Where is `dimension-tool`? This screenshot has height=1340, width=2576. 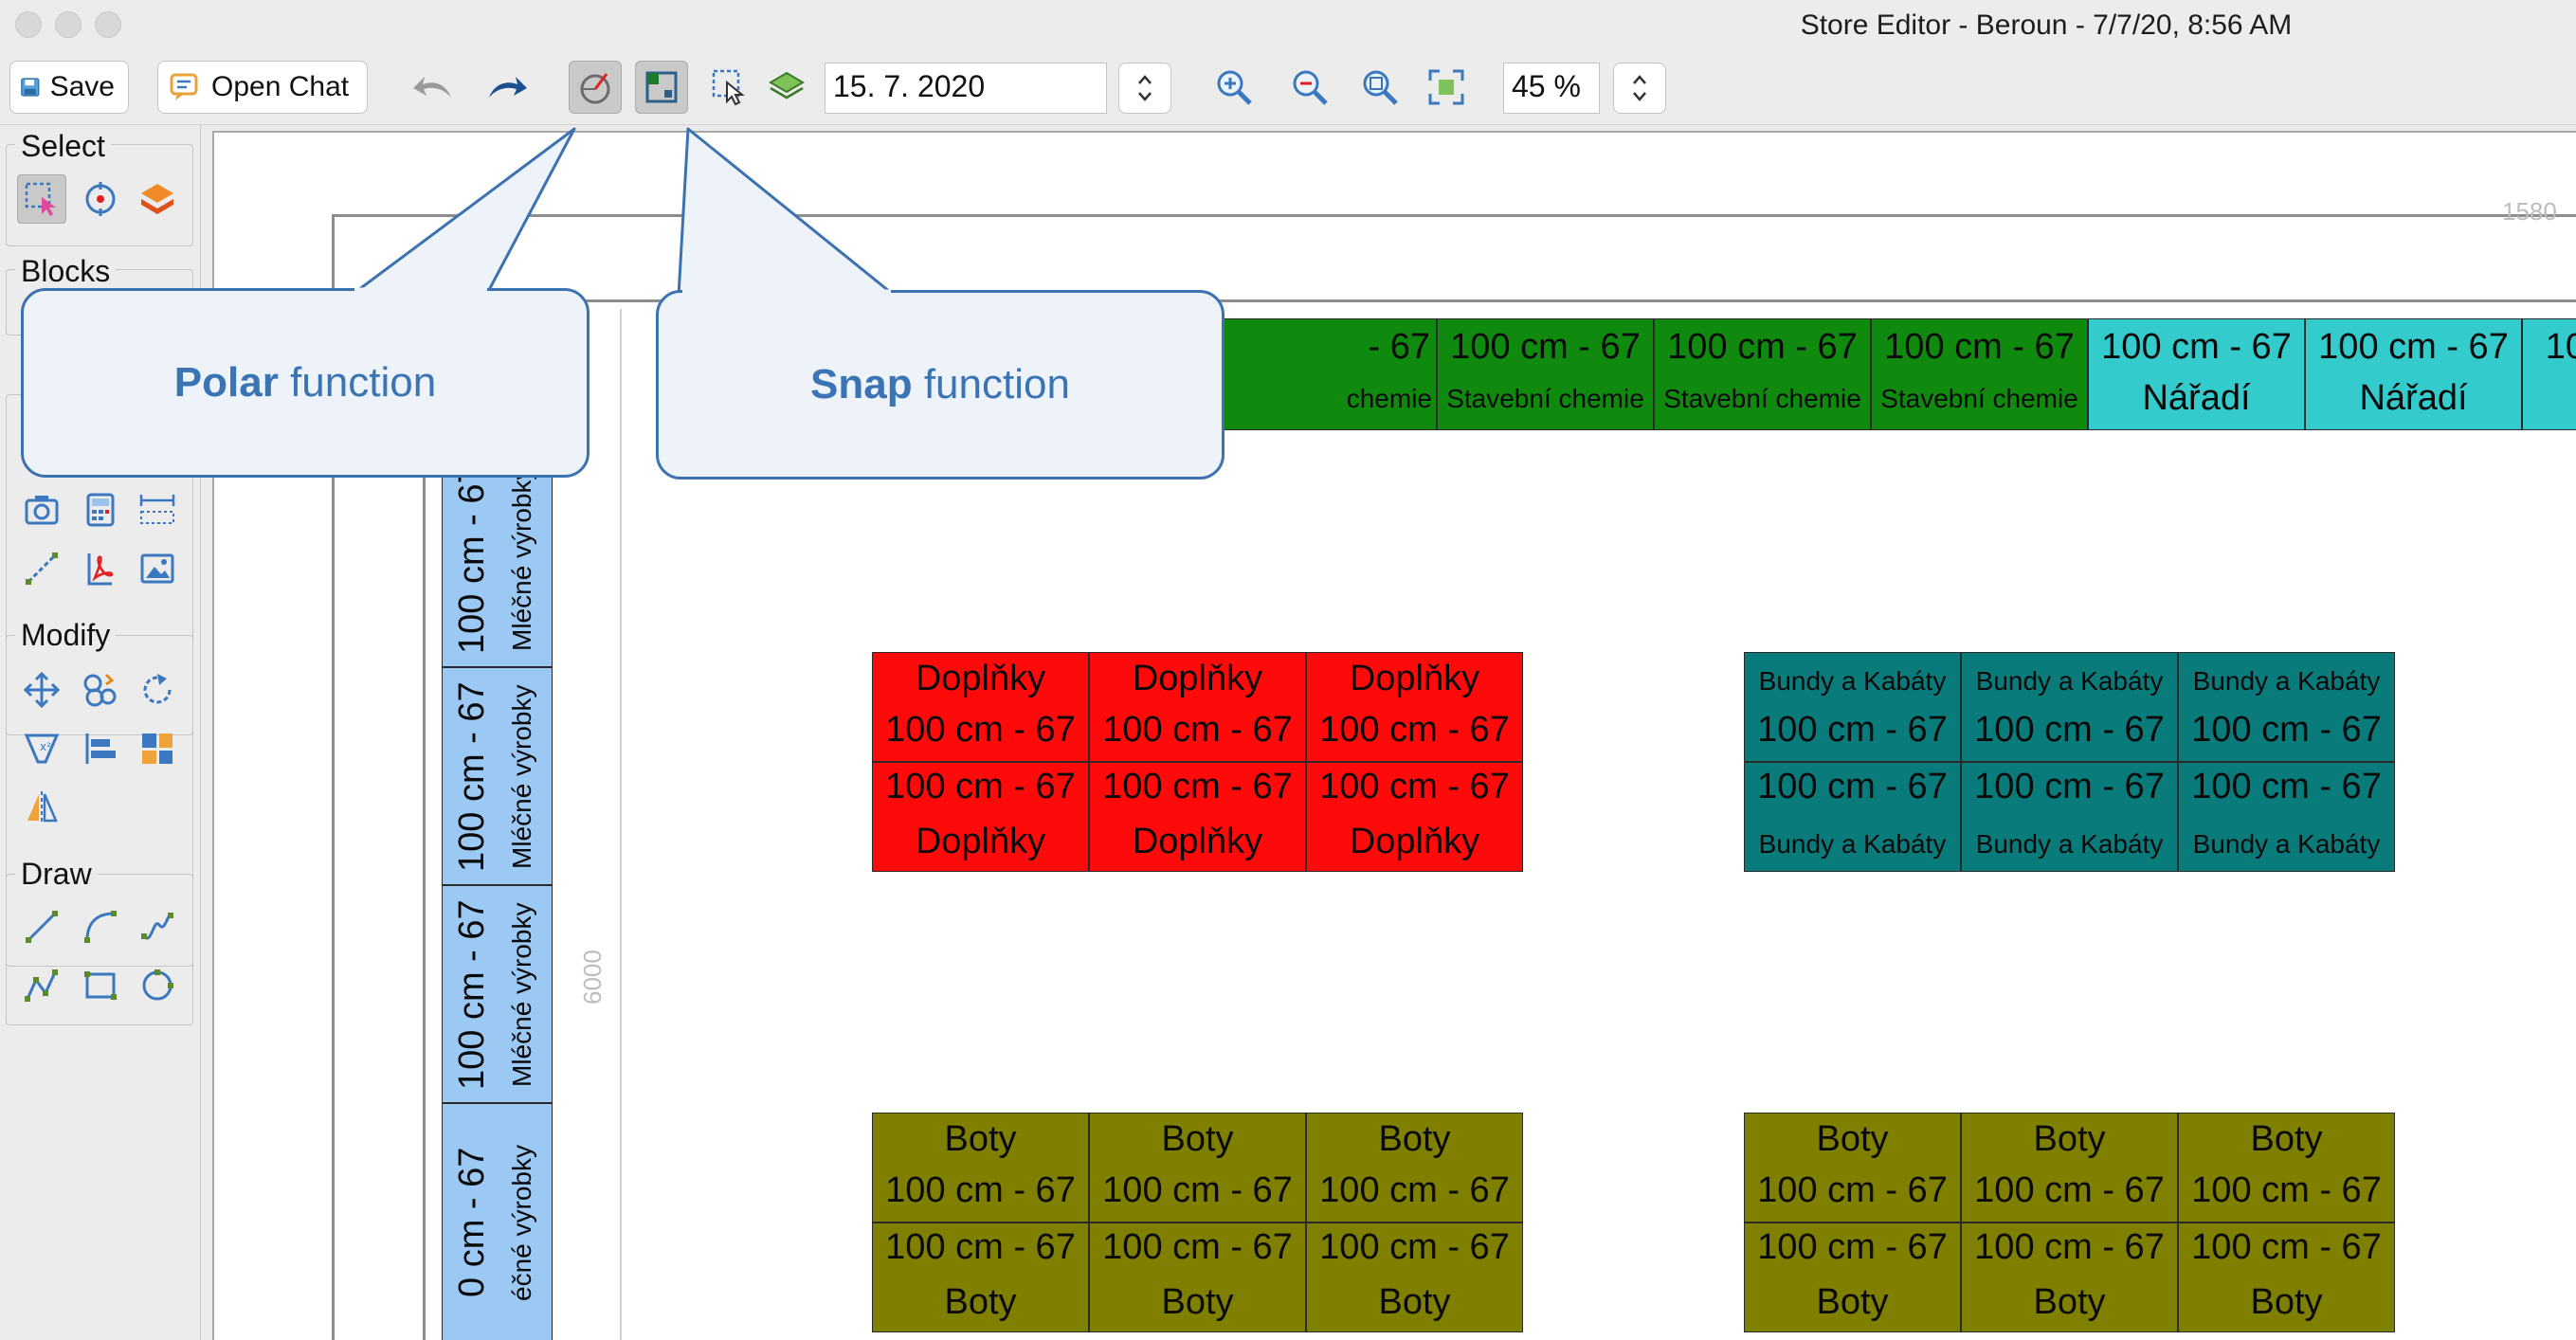 dimension-tool is located at coordinates (157, 509).